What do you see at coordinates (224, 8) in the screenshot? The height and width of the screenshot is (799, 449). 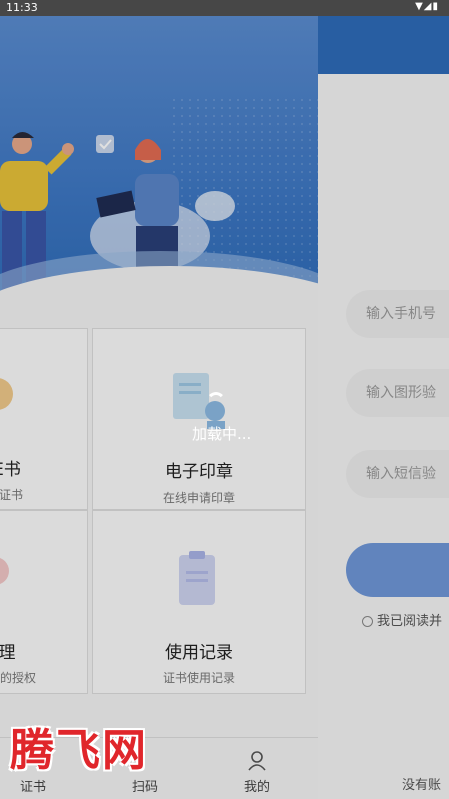 I see `status-bar: 11:33 ▼◢▮` at bounding box center [224, 8].